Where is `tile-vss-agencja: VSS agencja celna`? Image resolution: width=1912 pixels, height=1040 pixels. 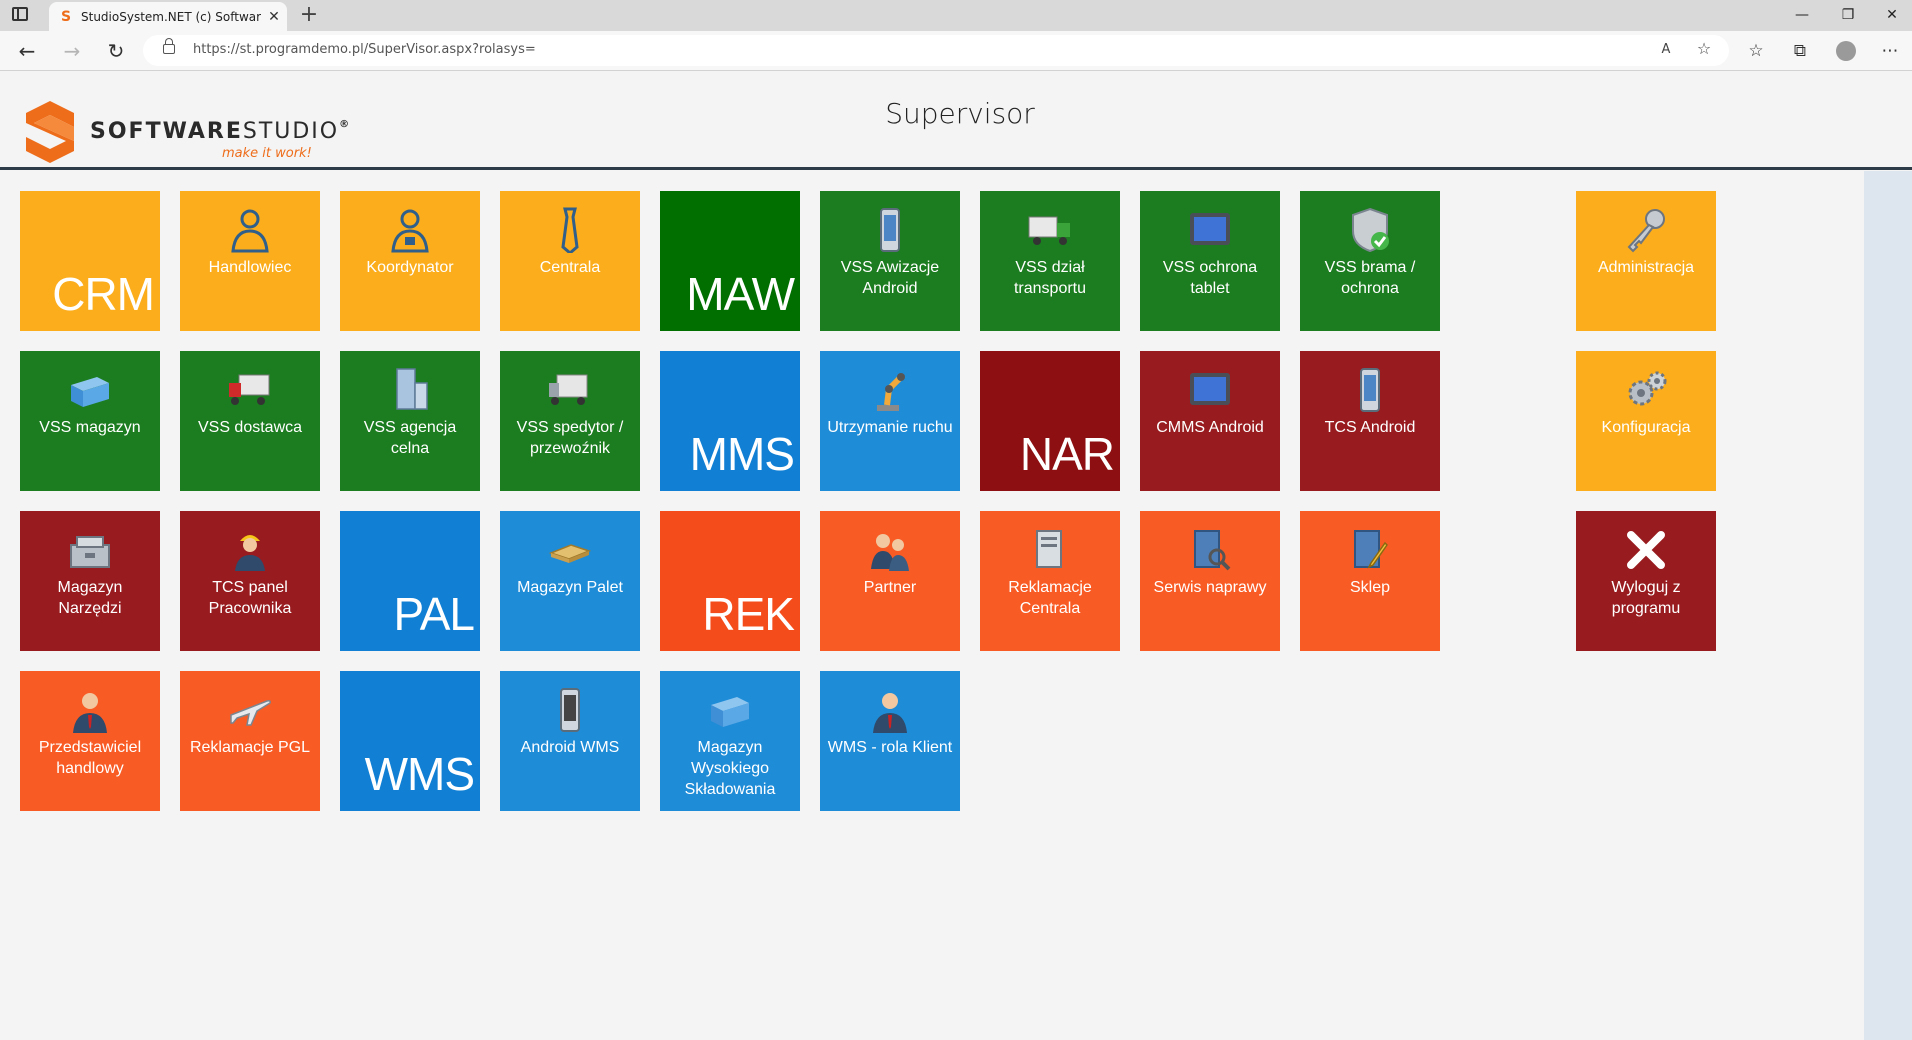
tile-vss-agencja: VSS agencja celna is located at coordinates (410, 421).